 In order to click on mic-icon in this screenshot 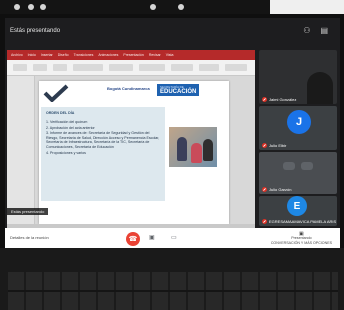, I will do `click(289, 166)`.